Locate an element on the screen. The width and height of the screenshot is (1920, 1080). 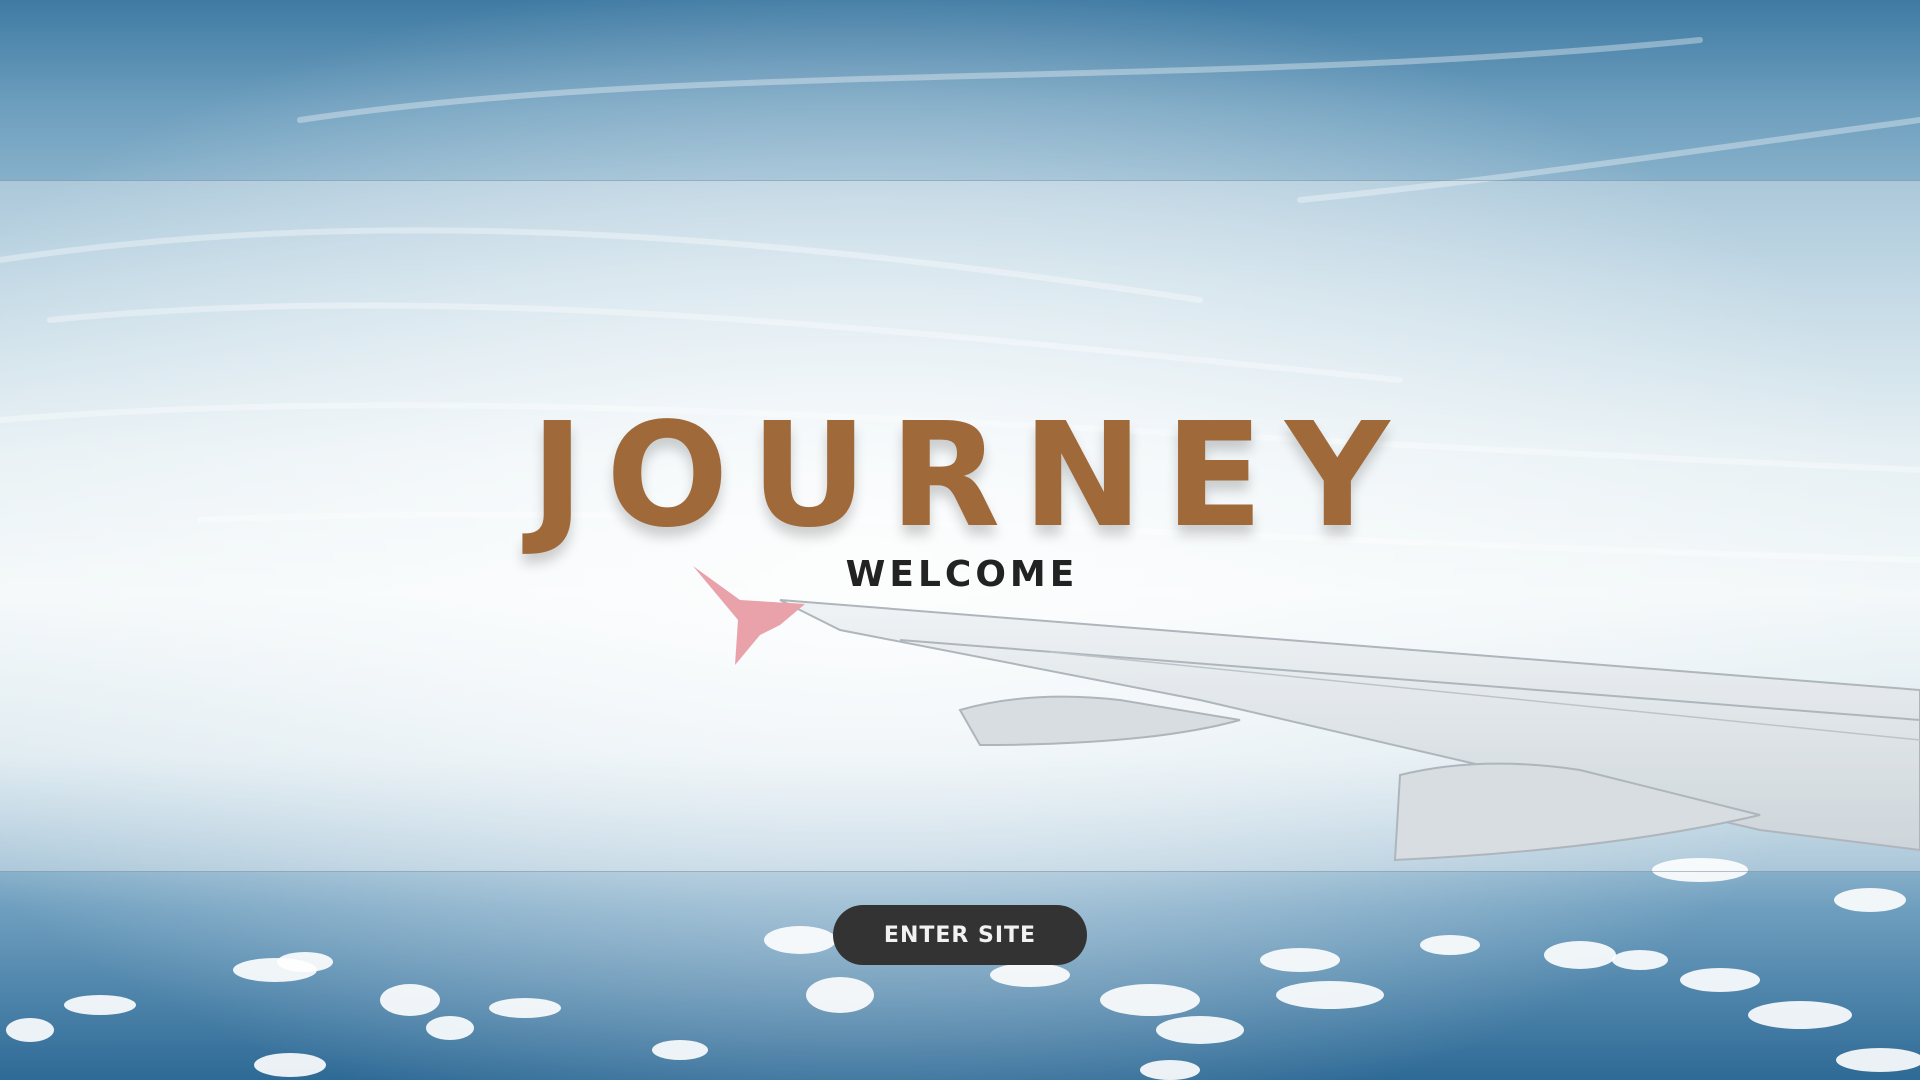
enter-site-button: ENTER SITE is located at coordinates (960, 935).